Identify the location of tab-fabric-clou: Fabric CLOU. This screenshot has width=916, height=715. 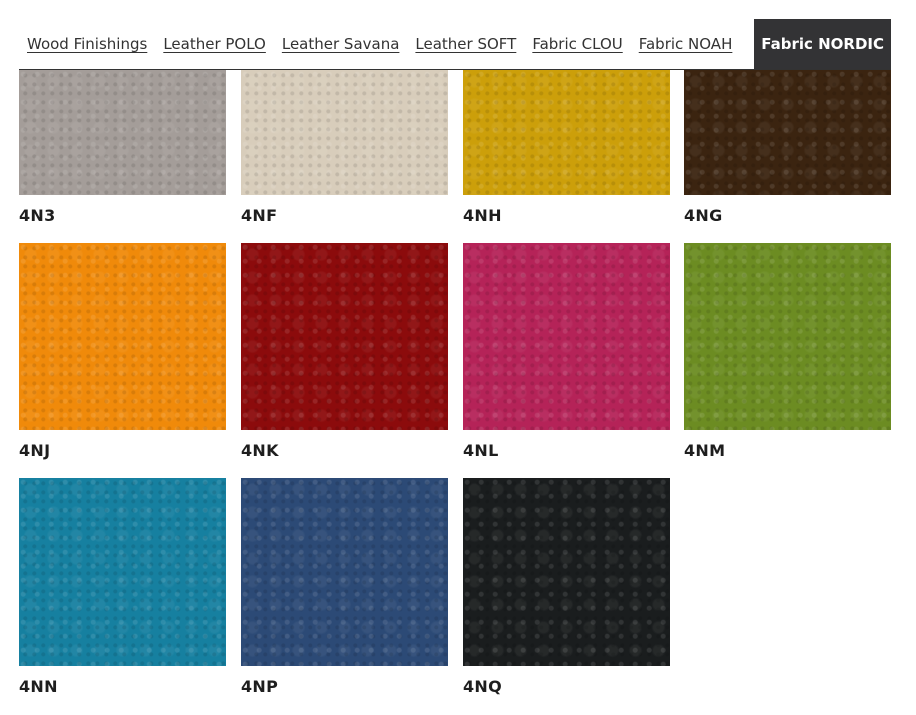
(577, 44).